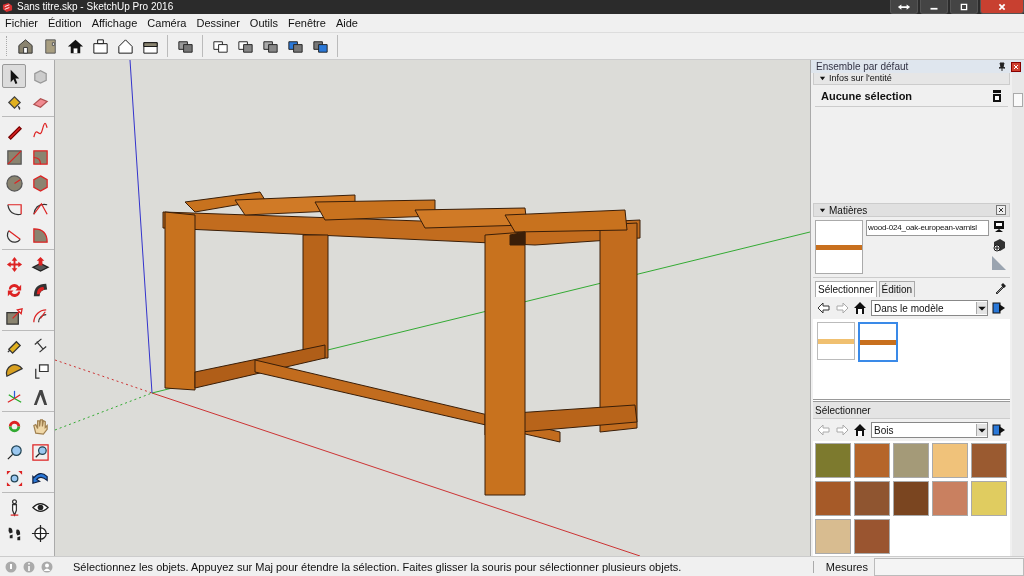  I want to click on section-plane-icon, so click(40, 533).